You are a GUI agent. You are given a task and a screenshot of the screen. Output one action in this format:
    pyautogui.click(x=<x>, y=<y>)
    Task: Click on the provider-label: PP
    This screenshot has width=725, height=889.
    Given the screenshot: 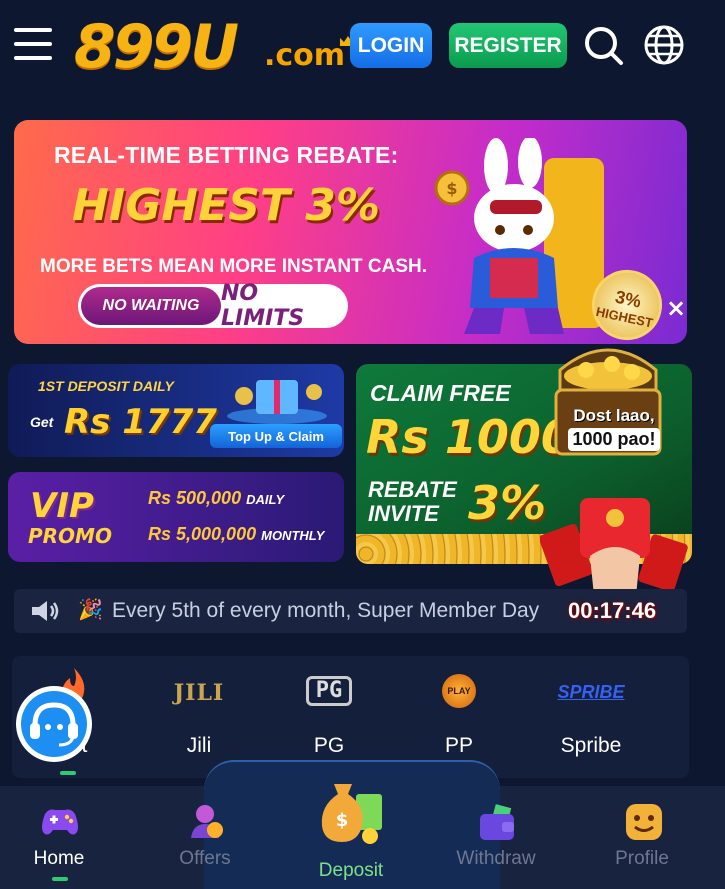 What is the action you would take?
    pyautogui.click(x=458, y=745)
    